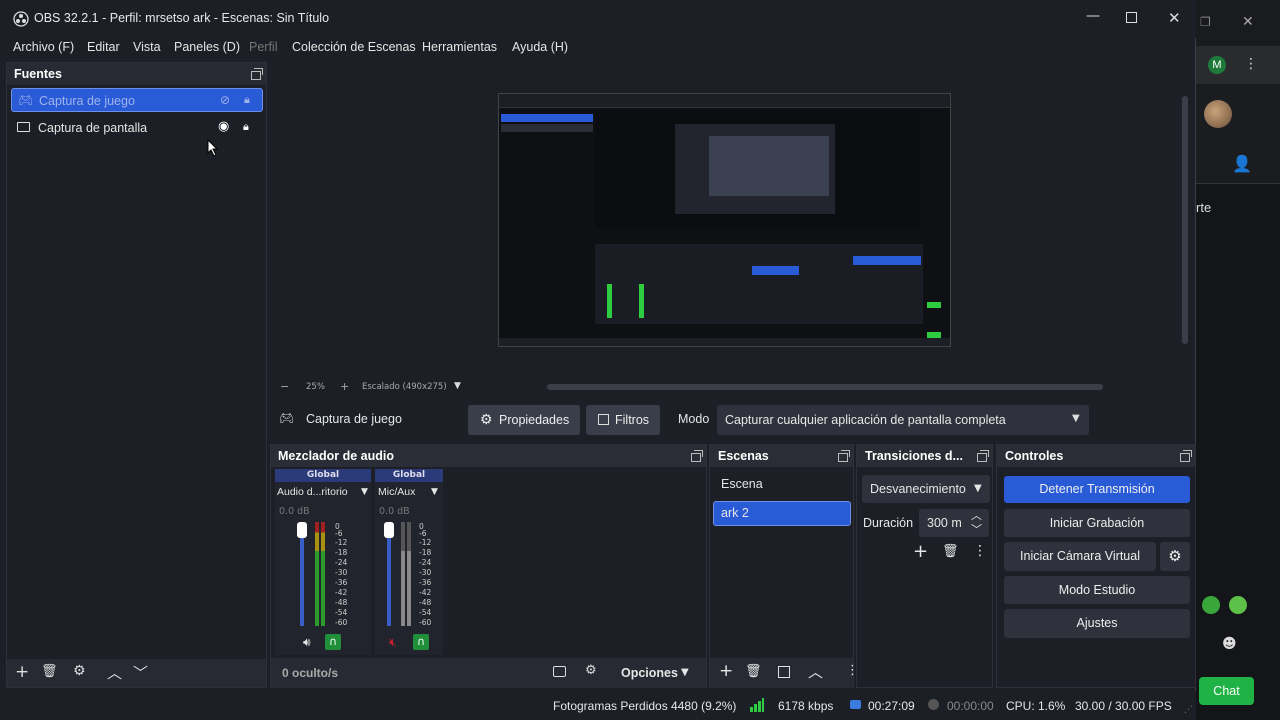  I want to click on zoom-out-icon: −, so click(284, 386).